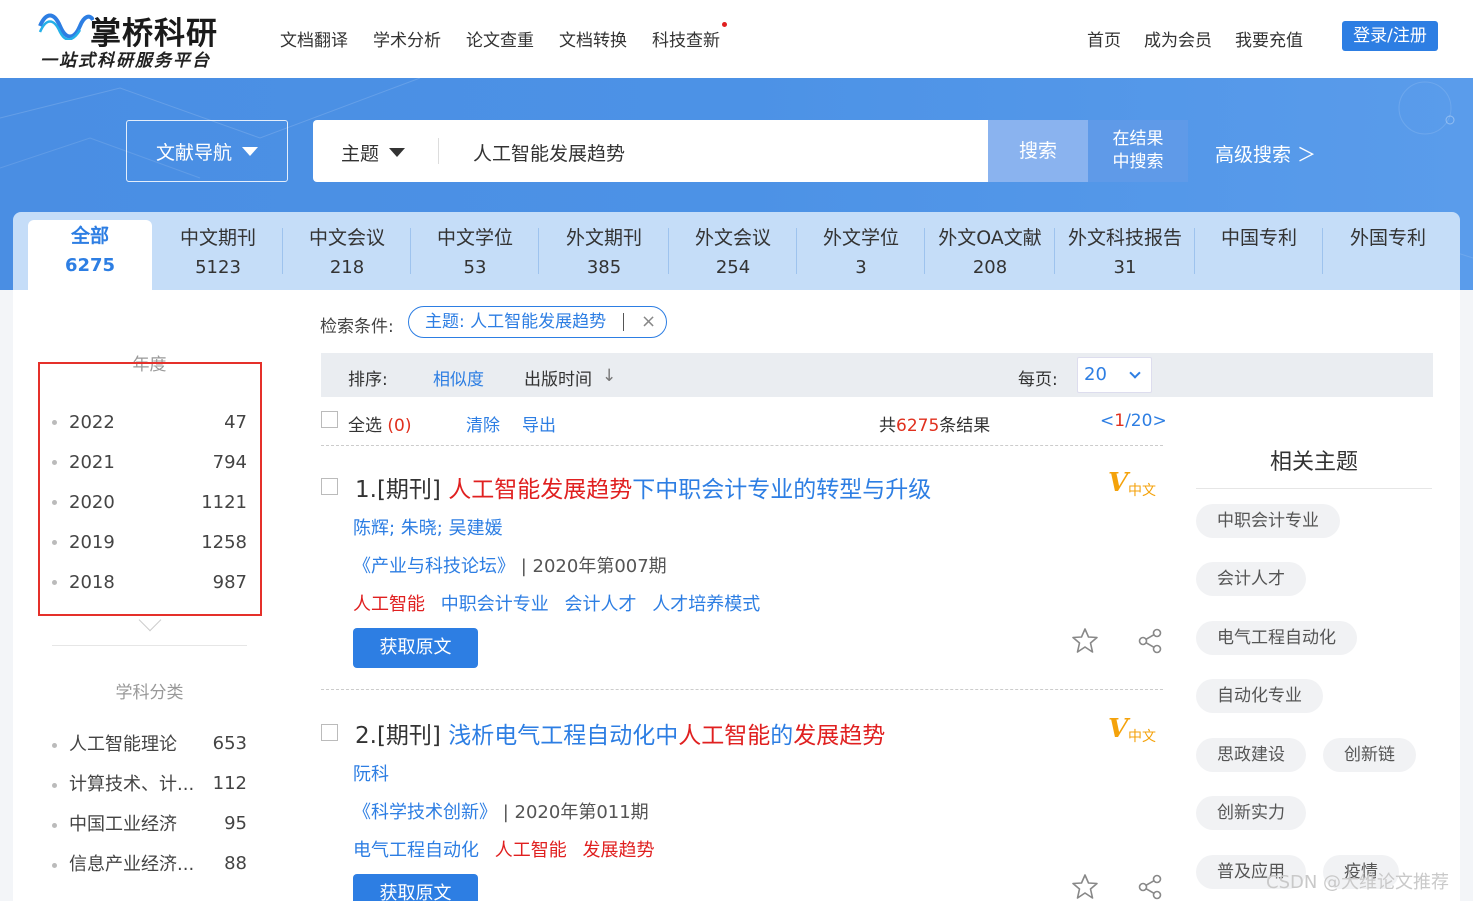 This screenshot has height=901, width=1473. Describe the element at coordinates (368, 380) in the screenshot. I see `sort-label: 排序:` at that location.